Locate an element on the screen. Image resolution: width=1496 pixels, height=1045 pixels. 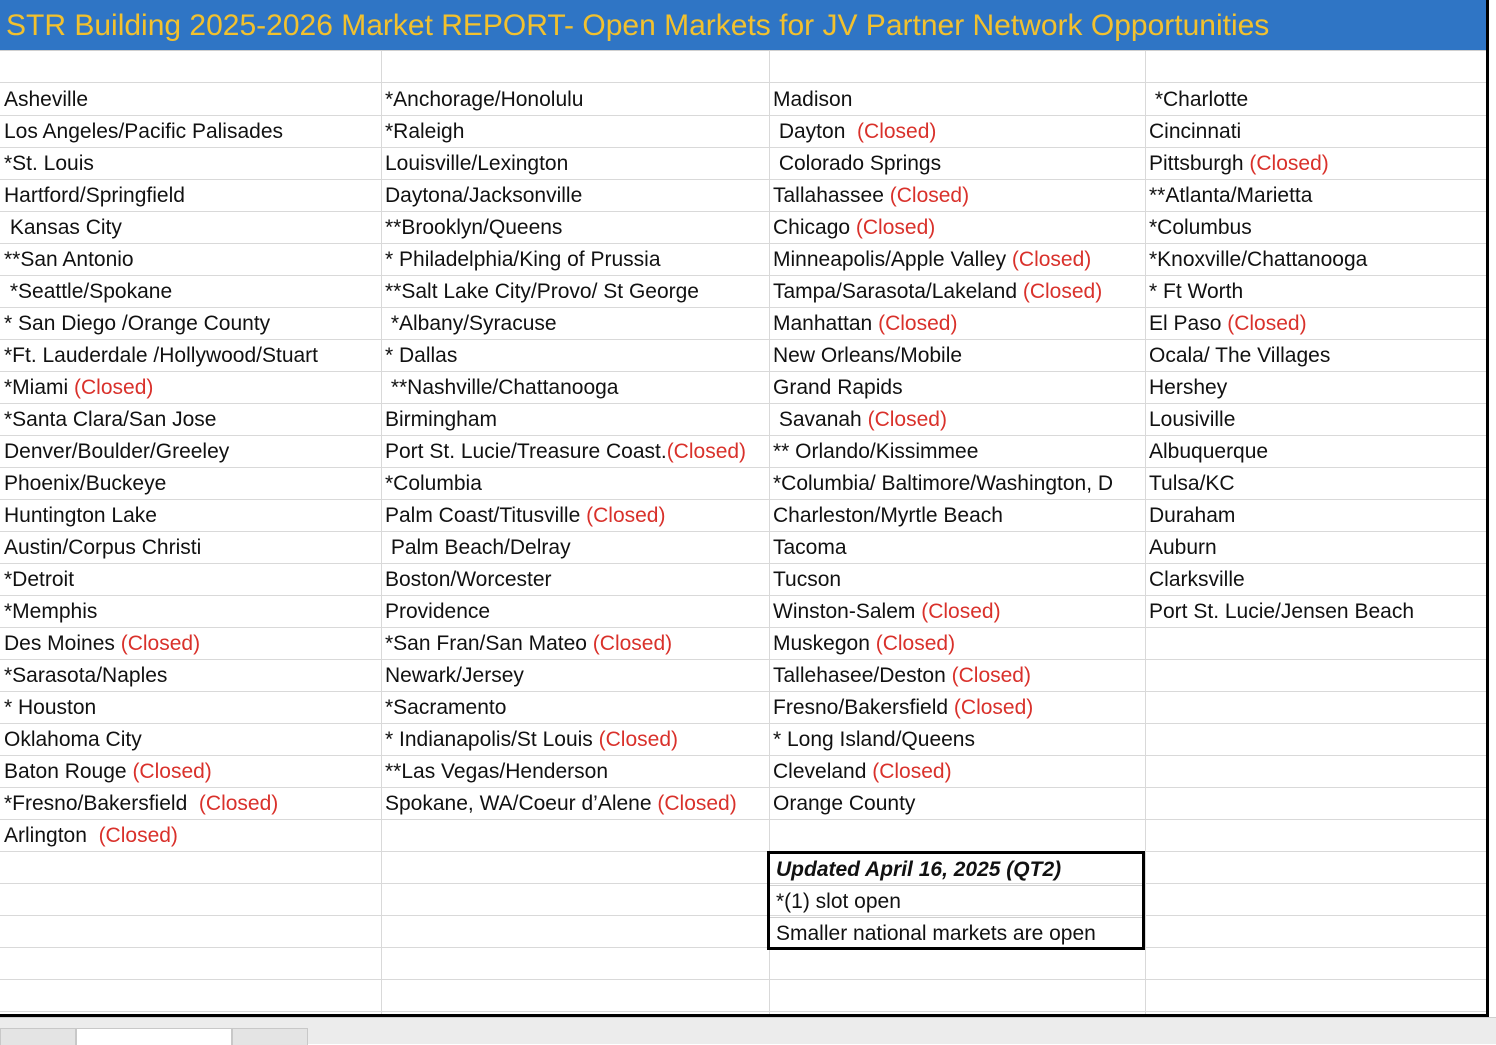
market-cell: Grand Rapids is located at coordinates (957, 388).